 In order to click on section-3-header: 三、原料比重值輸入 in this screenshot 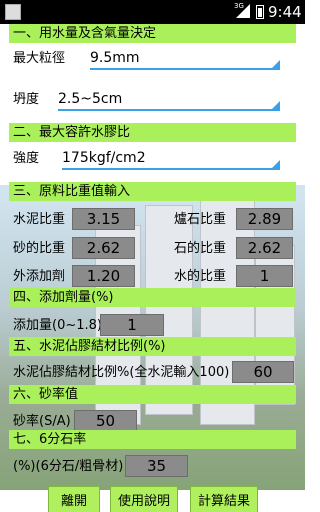, I will do `click(152, 191)`.